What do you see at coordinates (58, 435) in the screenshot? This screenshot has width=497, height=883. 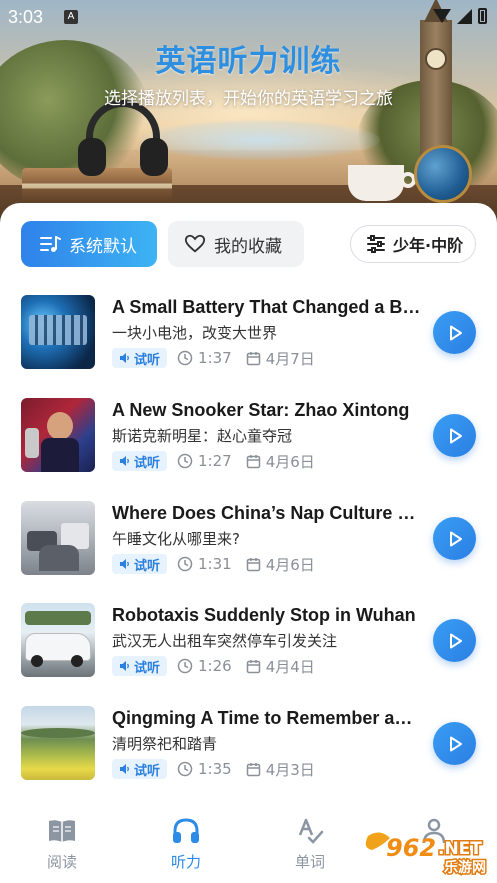 I see `thumbnail-snooker` at bounding box center [58, 435].